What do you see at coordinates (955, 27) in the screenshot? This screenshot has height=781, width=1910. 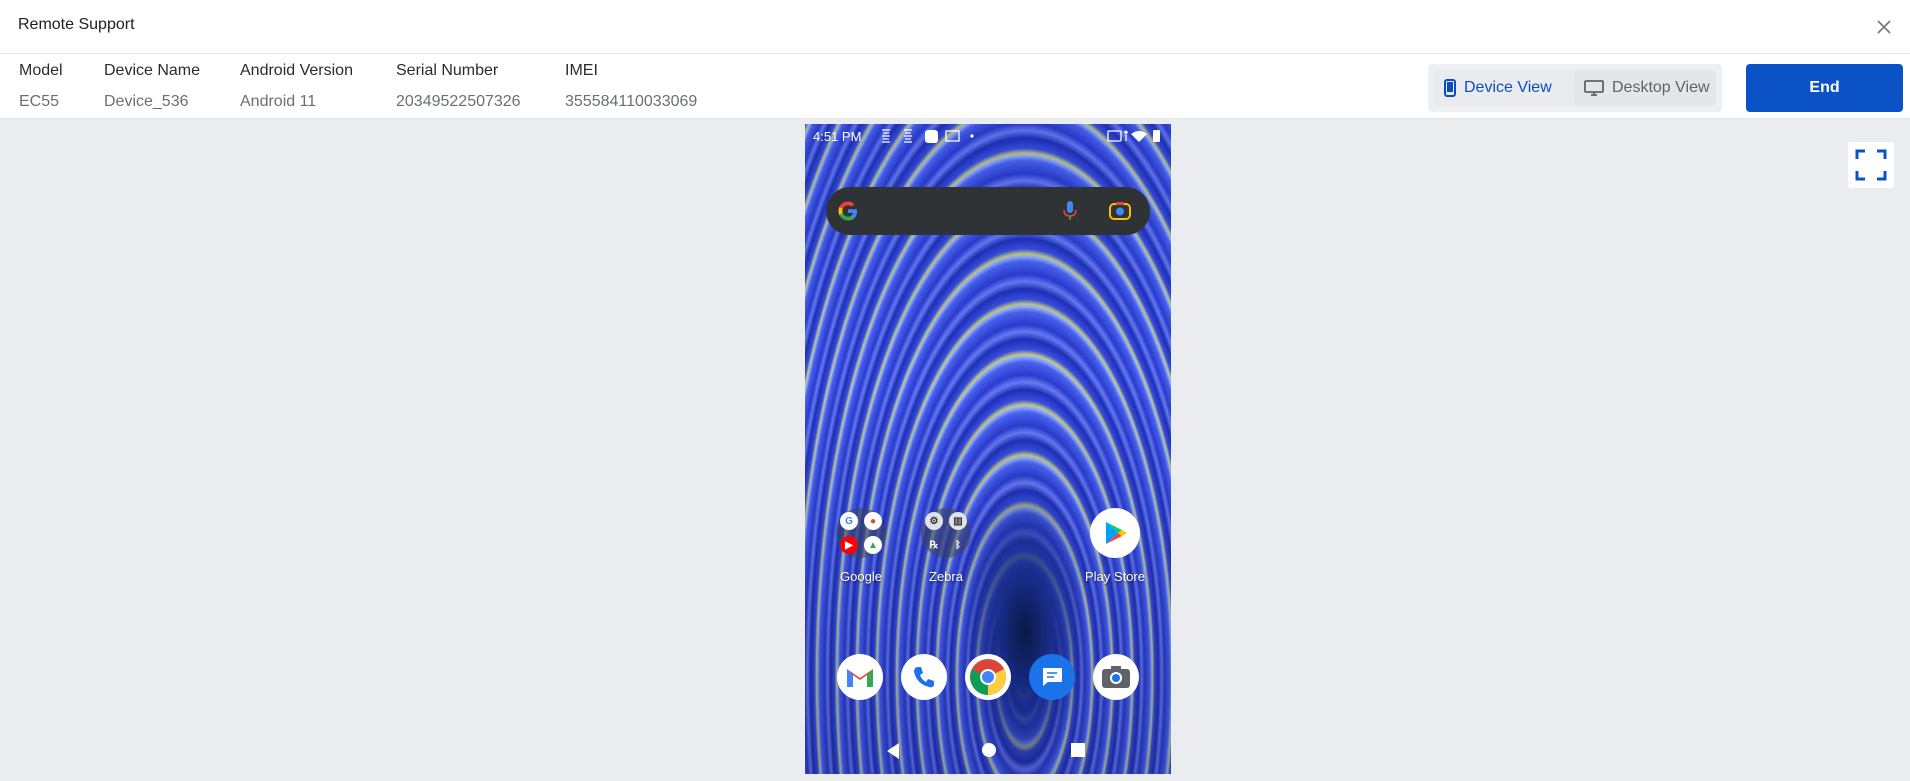 I see `top-bar: Remote Support` at bounding box center [955, 27].